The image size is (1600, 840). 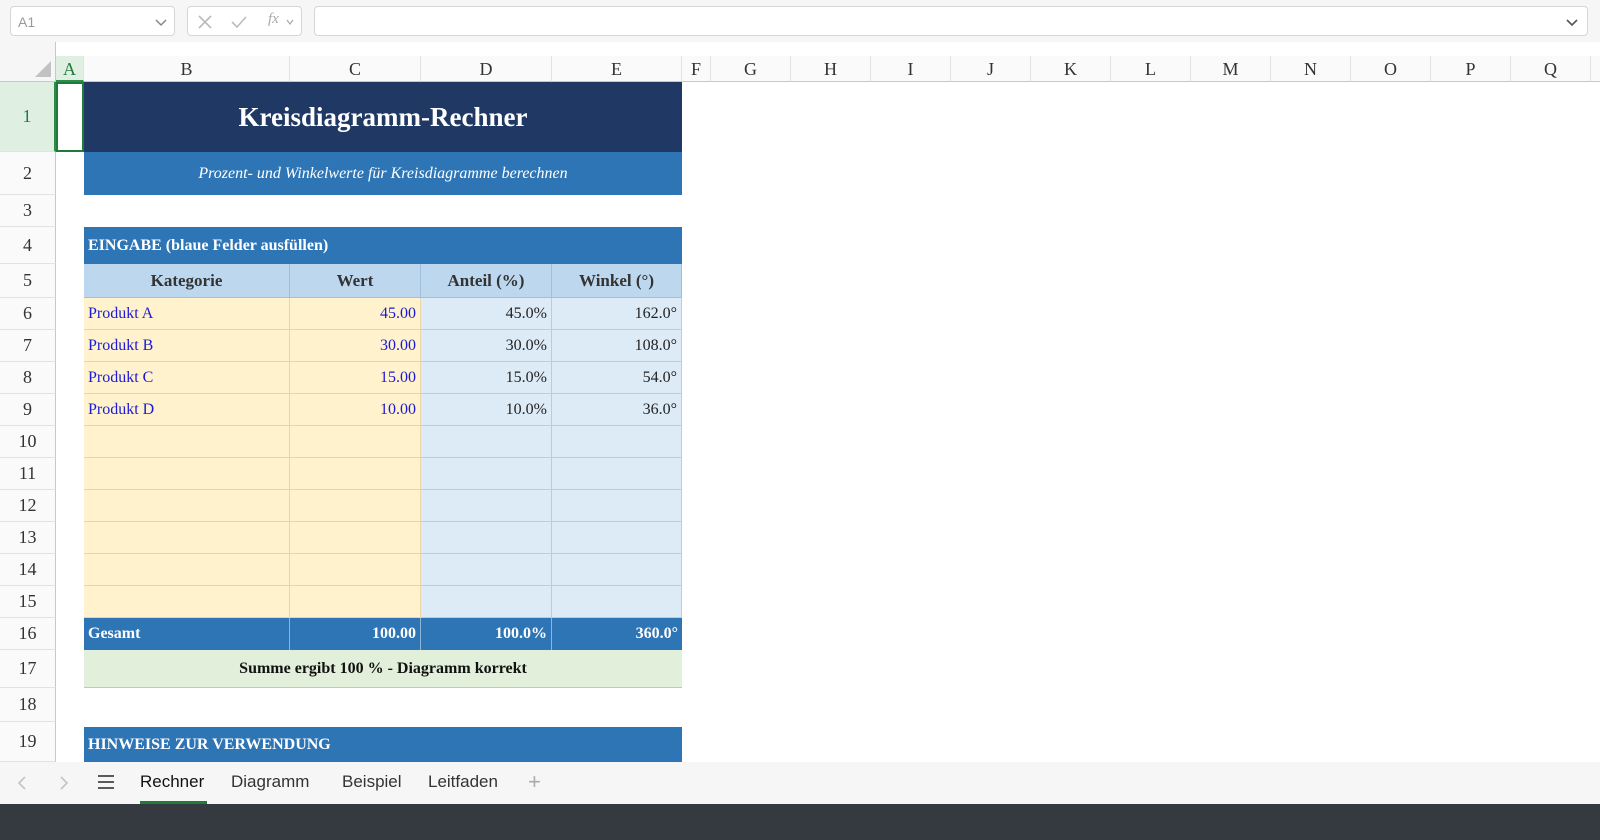 What do you see at coordinates (1551, 69) in the screenshot?
I see `column-header-q: Q` at bounding box center [1551, 69].